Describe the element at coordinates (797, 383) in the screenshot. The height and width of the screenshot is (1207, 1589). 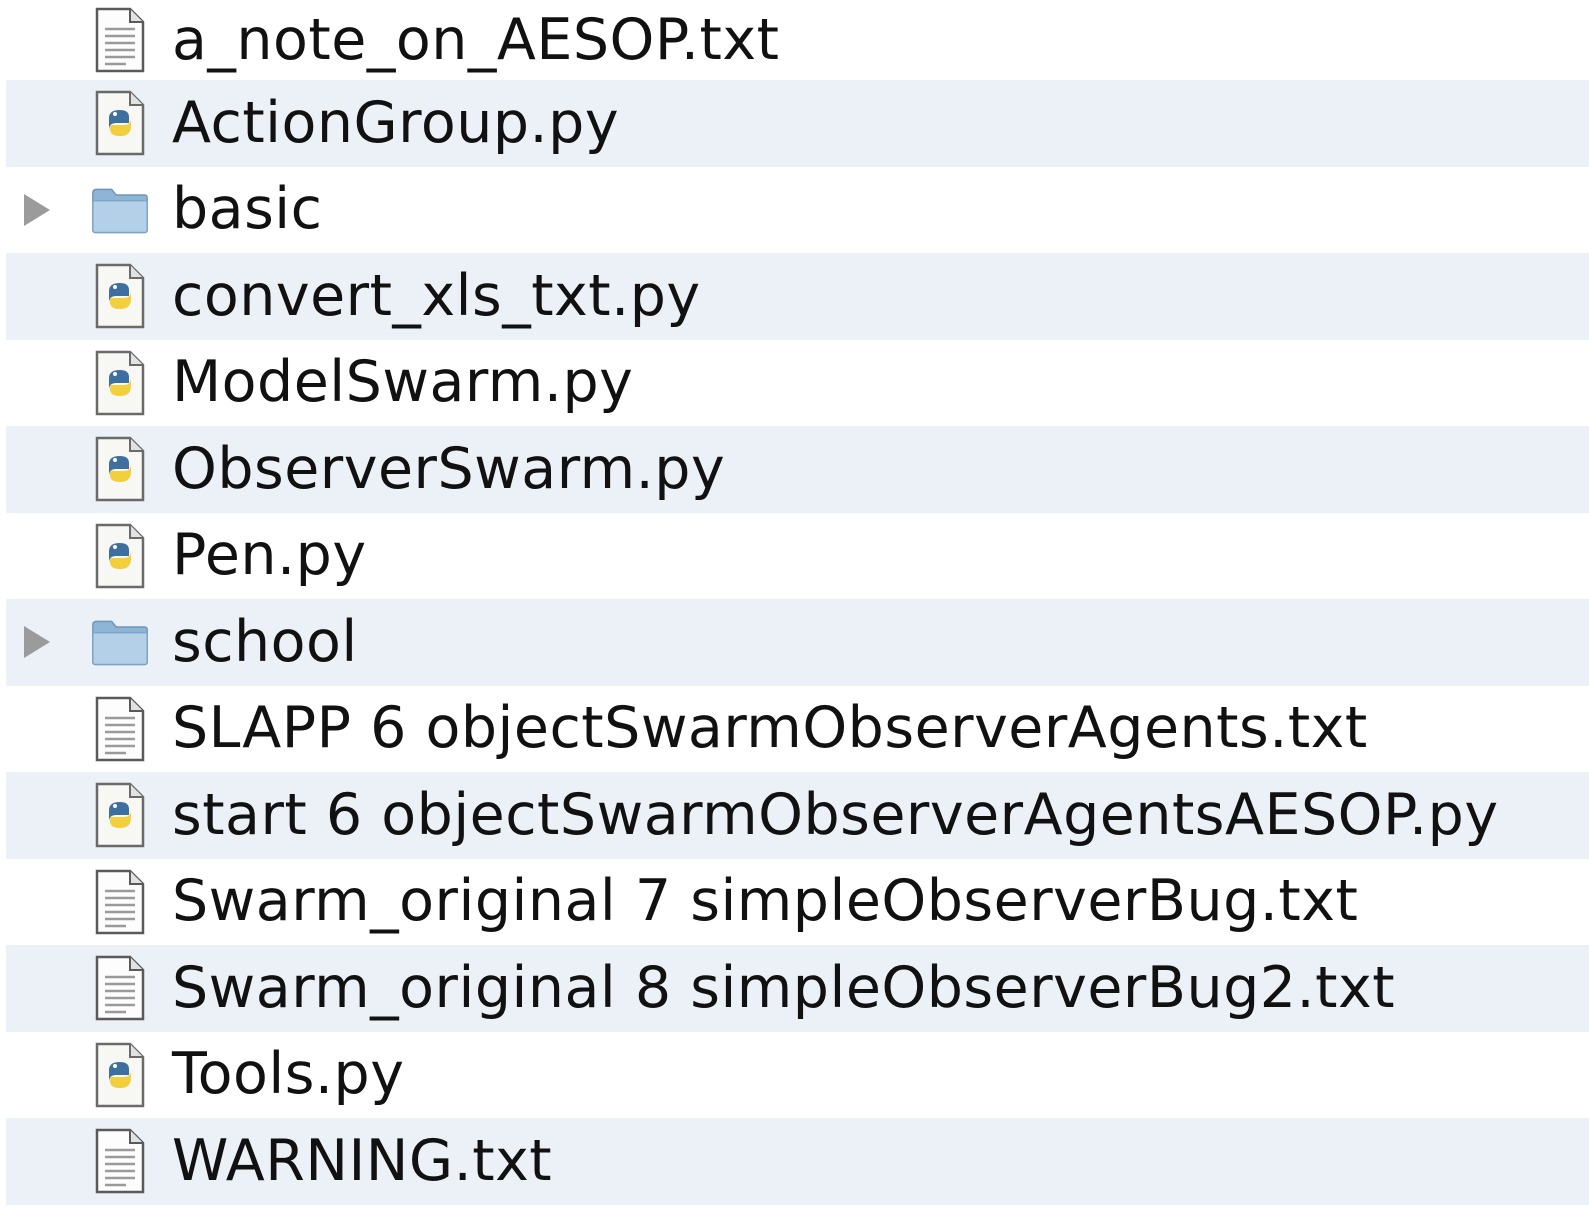
I see `file-row: ModelSwarm.py` at that location.